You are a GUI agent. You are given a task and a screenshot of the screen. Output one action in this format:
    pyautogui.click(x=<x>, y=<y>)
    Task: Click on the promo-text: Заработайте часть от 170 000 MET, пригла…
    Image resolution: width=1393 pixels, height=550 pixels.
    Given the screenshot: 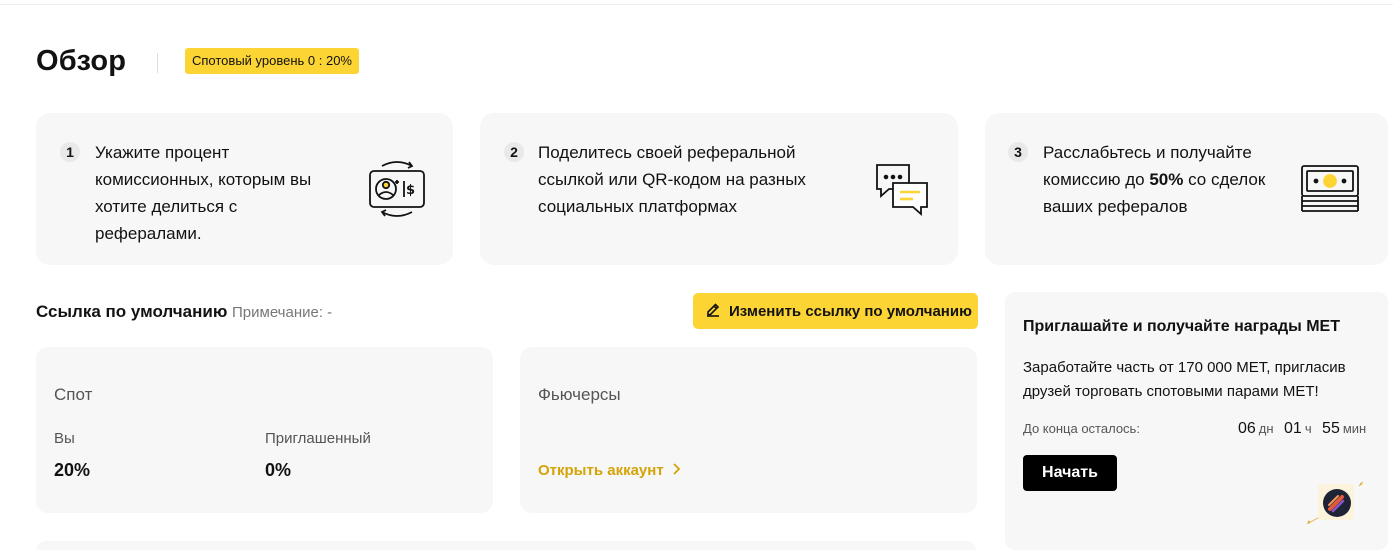 What is the action you would take?
    pyautogui.click(x=1184, y=379)
    